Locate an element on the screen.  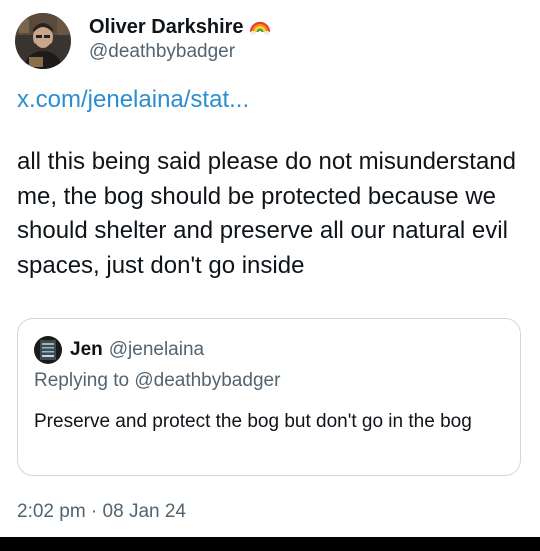
author-avatar is located at coordinates (43, 41).